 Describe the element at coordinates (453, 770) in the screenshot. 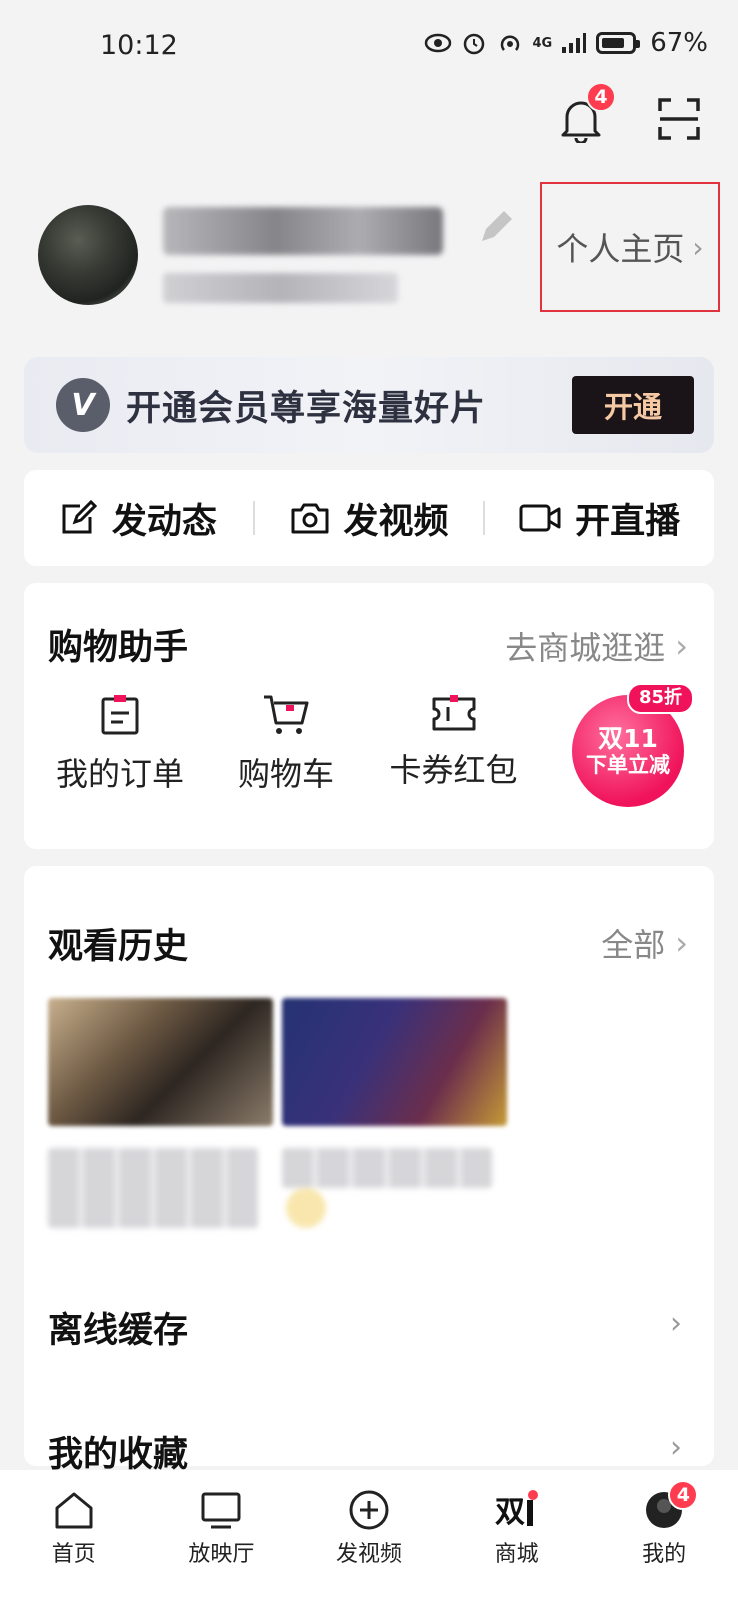

I see `coupons-label: 卡券红包` at that location.